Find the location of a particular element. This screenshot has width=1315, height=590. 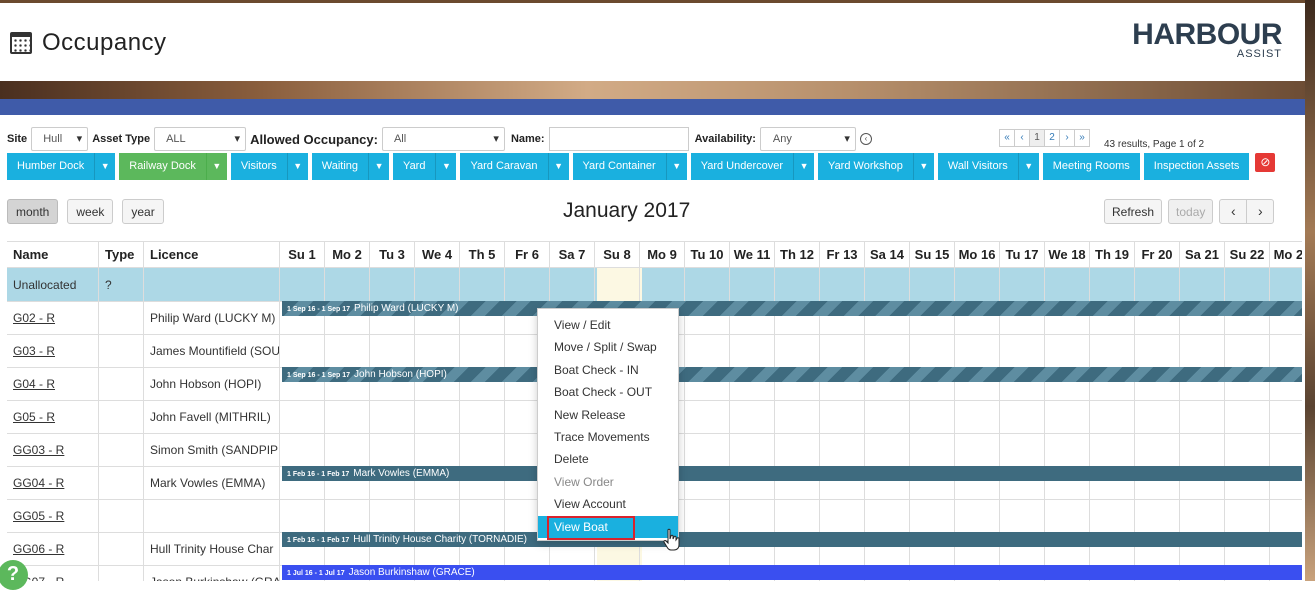

help-button: ? is located at coordinates (14, 575).